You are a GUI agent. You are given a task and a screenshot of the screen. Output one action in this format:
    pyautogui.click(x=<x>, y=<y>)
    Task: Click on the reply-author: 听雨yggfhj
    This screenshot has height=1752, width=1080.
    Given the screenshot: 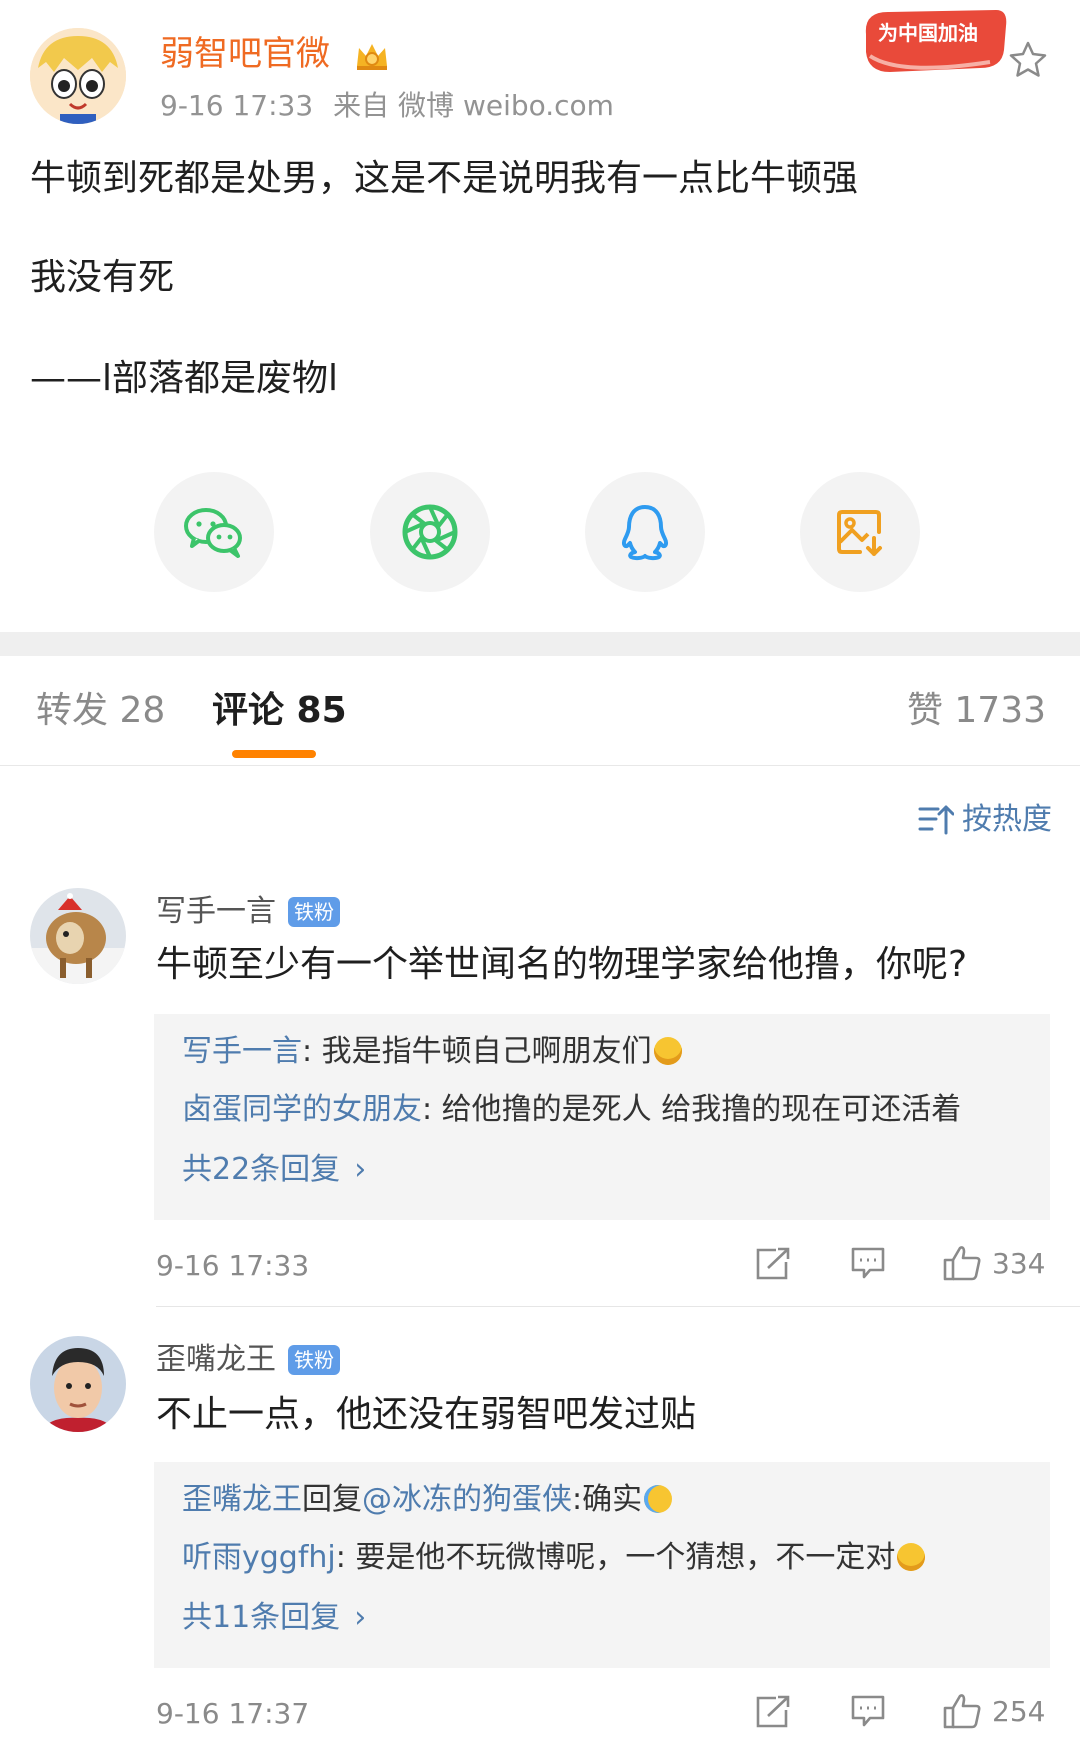 What is the action you would take?
    pyautogui.click(x=259, y=1557)
    